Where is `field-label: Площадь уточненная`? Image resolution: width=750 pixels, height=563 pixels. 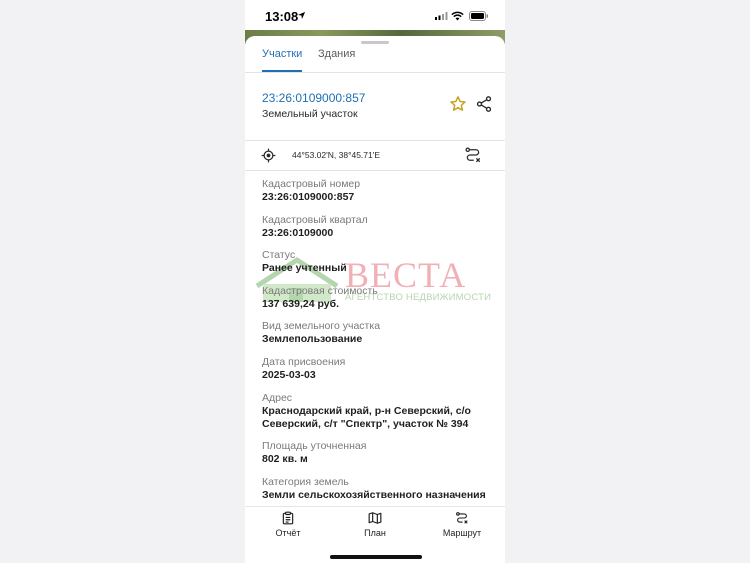 field-label: Площадь уточненная is located at coordinates (314, 446).